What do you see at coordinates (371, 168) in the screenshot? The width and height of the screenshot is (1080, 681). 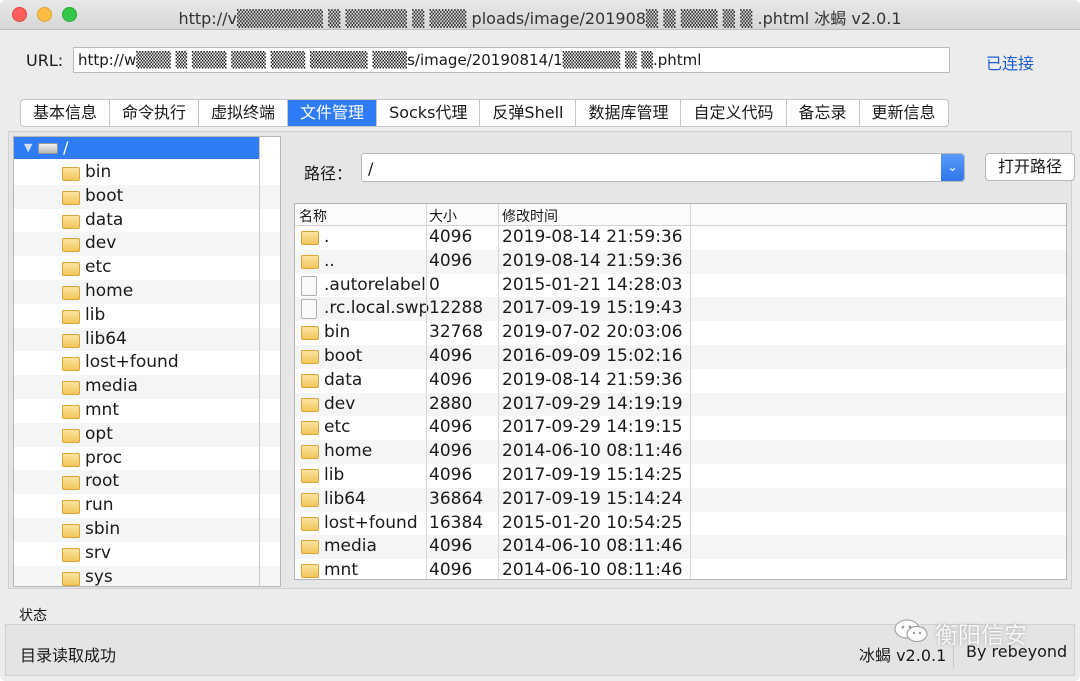 I see `path-value: /` at bounding box center [371, 168].